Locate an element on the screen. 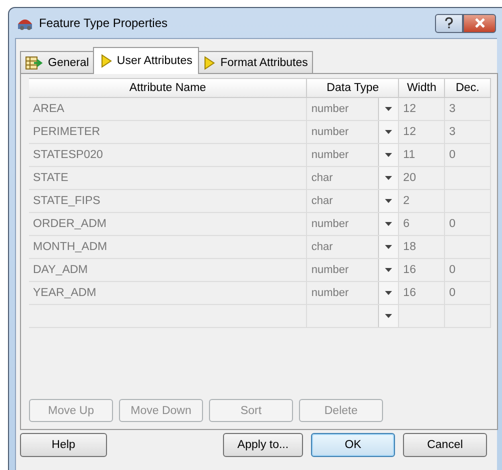 The image size is (502, 470). table-cell: 11 is located at coordinates (422, 155).